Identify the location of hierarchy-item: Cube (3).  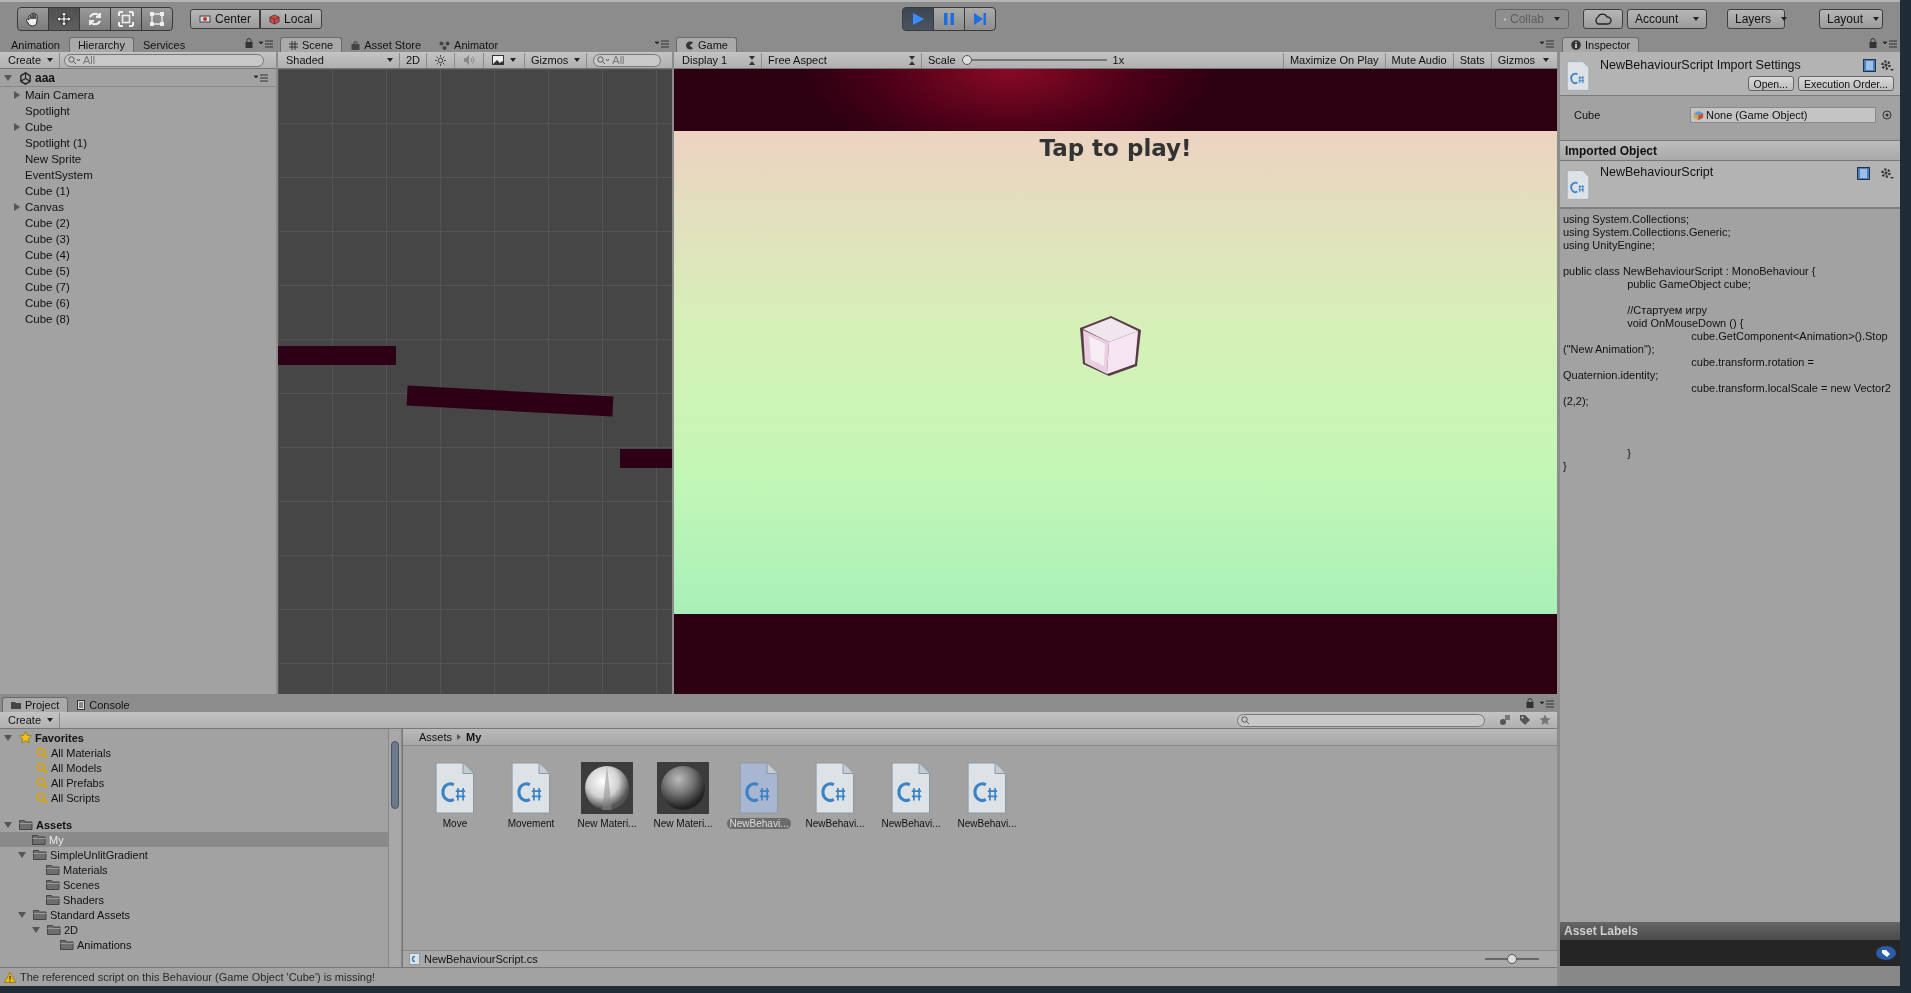
(138, 239).